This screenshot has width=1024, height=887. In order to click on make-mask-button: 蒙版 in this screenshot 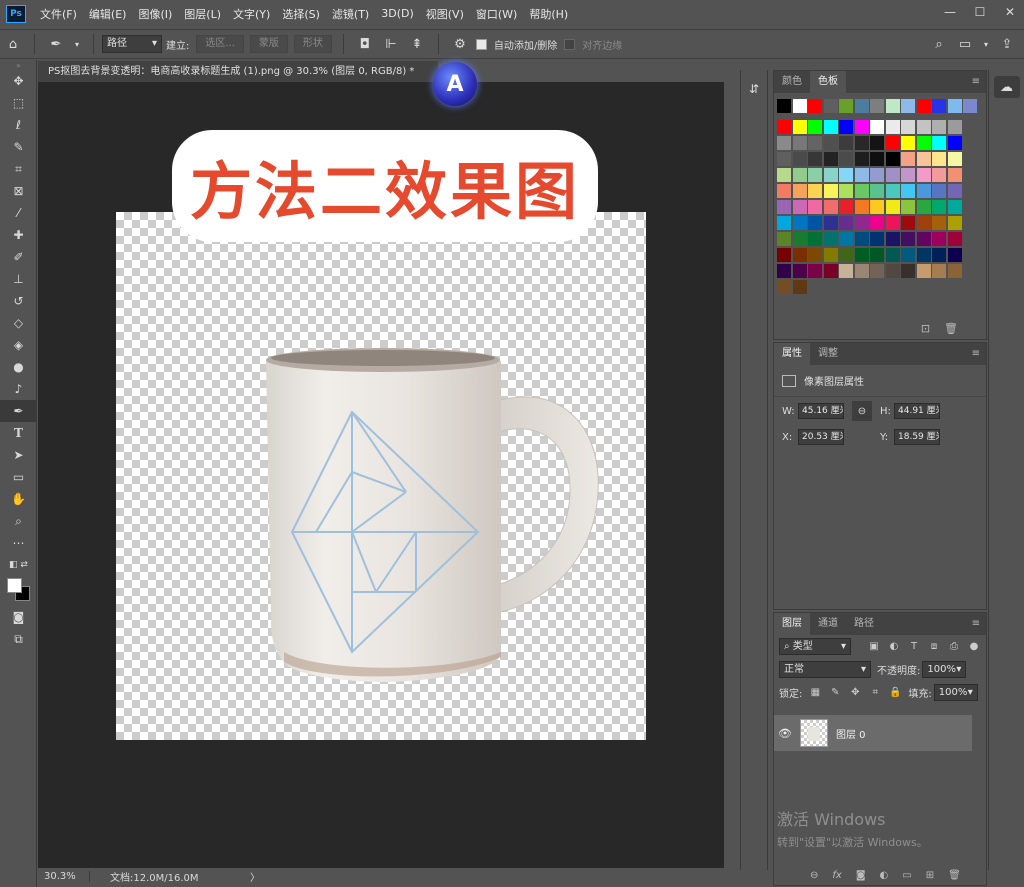, I will do `click(268, 44)`.